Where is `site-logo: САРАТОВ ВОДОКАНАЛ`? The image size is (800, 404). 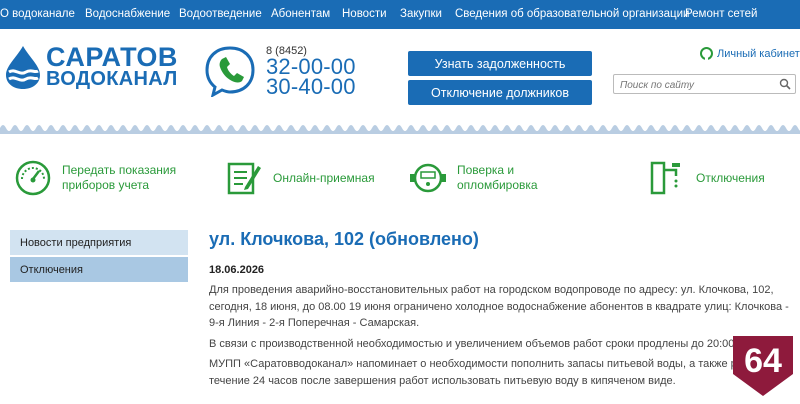 site-logo: САРАТОВ ВОДОКАНАЛ is located at coordinates (95, 68).